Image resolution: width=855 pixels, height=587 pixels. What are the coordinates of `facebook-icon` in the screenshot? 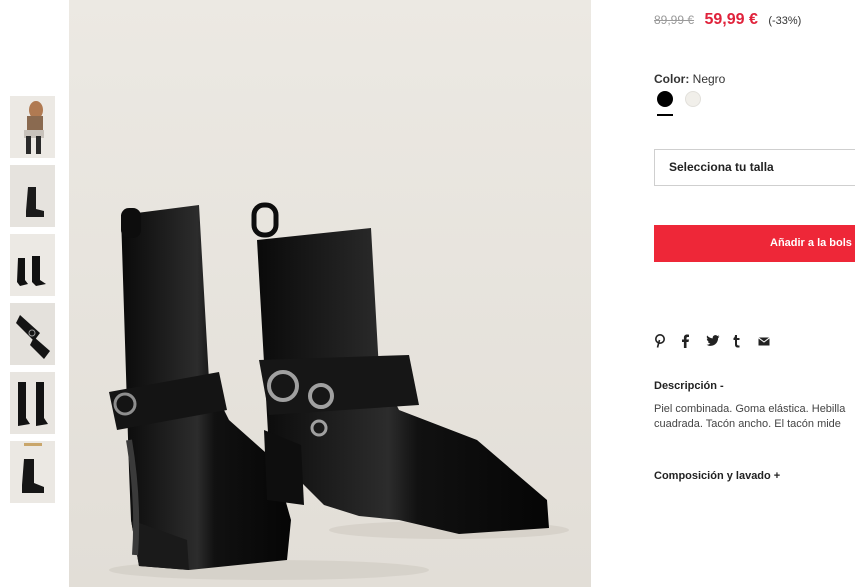 It's located at (693, 341).